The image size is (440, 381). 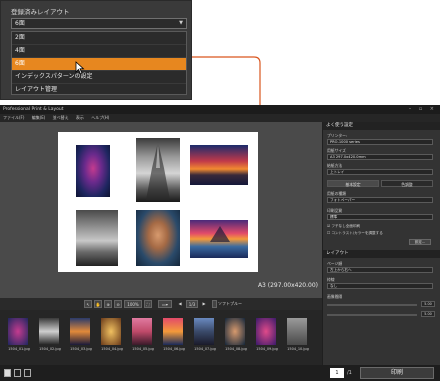 What do you see at coordinates (335, 296) in the screenshot?
I see `spacing-label: 画像間隔` at bounding box center [335, 296].